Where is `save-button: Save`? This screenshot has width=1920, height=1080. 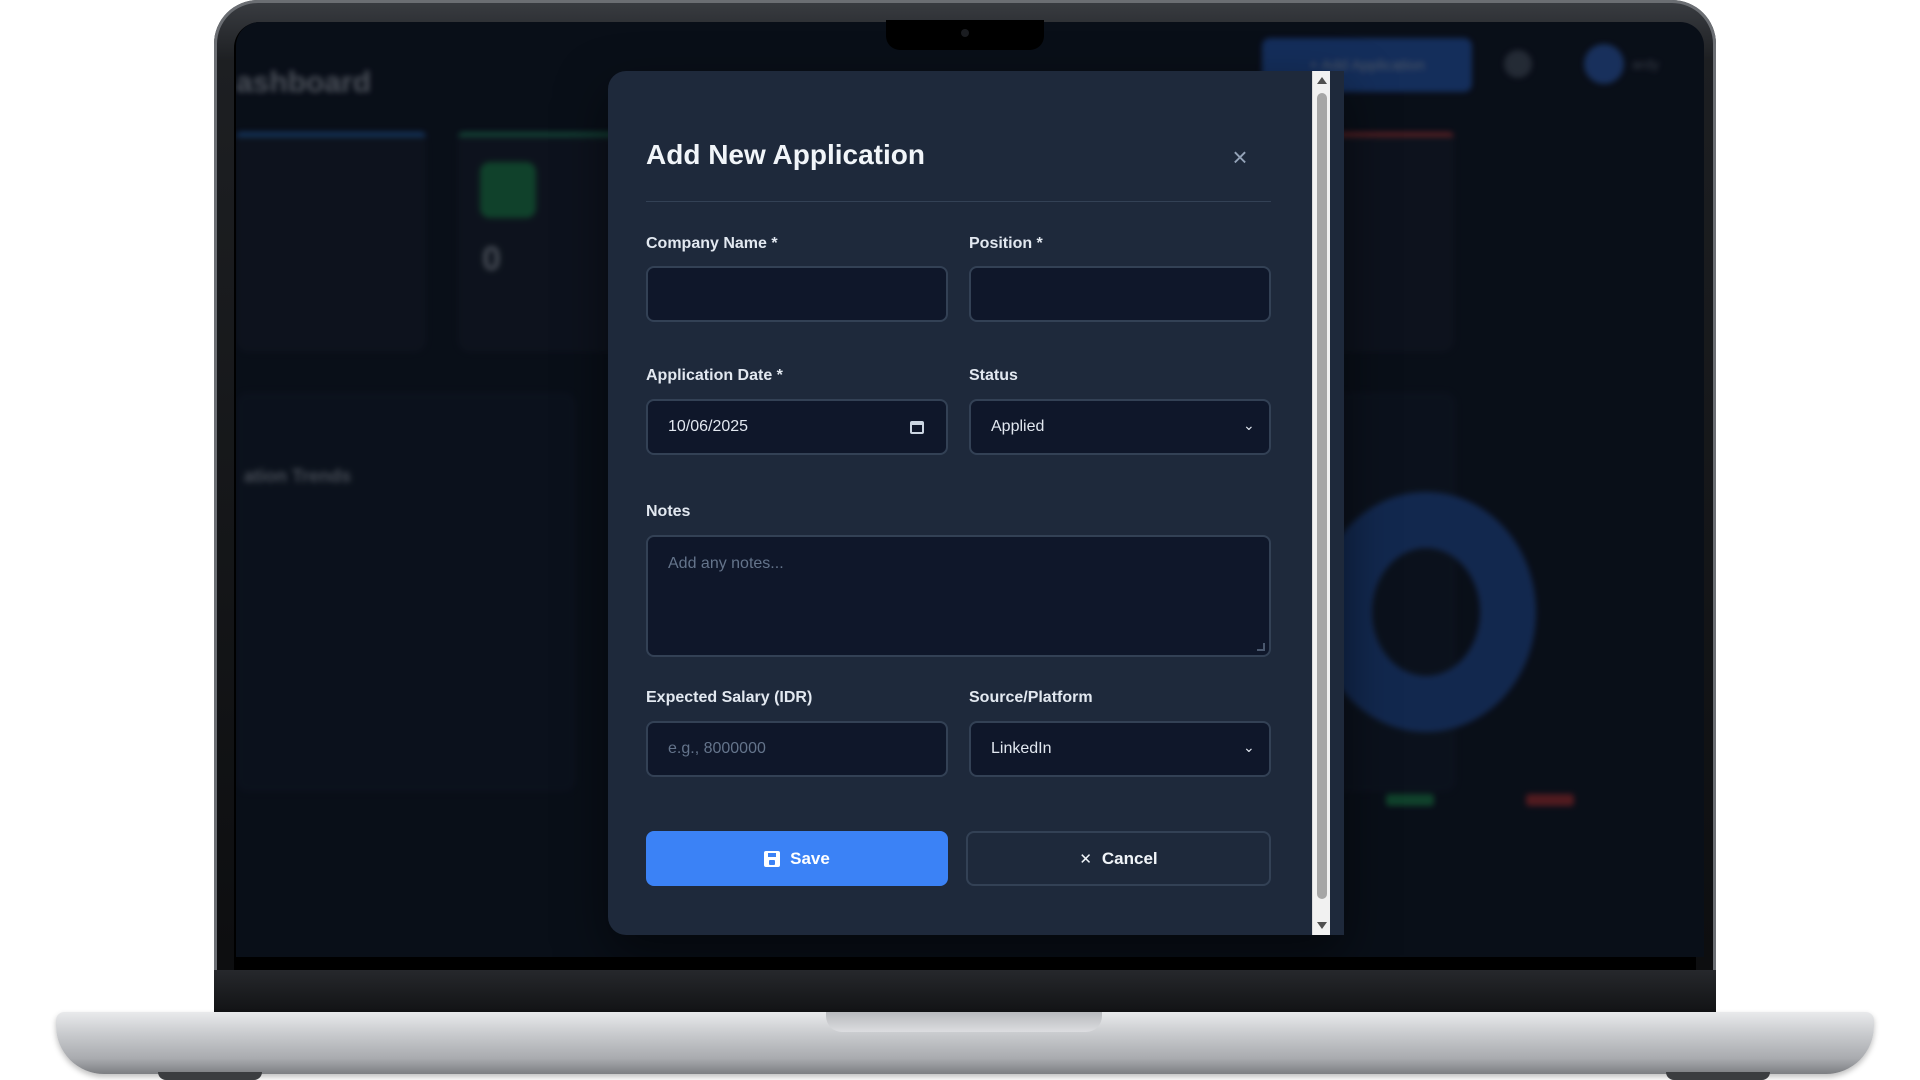 save-button: Save is located at coordinates (797, 858).